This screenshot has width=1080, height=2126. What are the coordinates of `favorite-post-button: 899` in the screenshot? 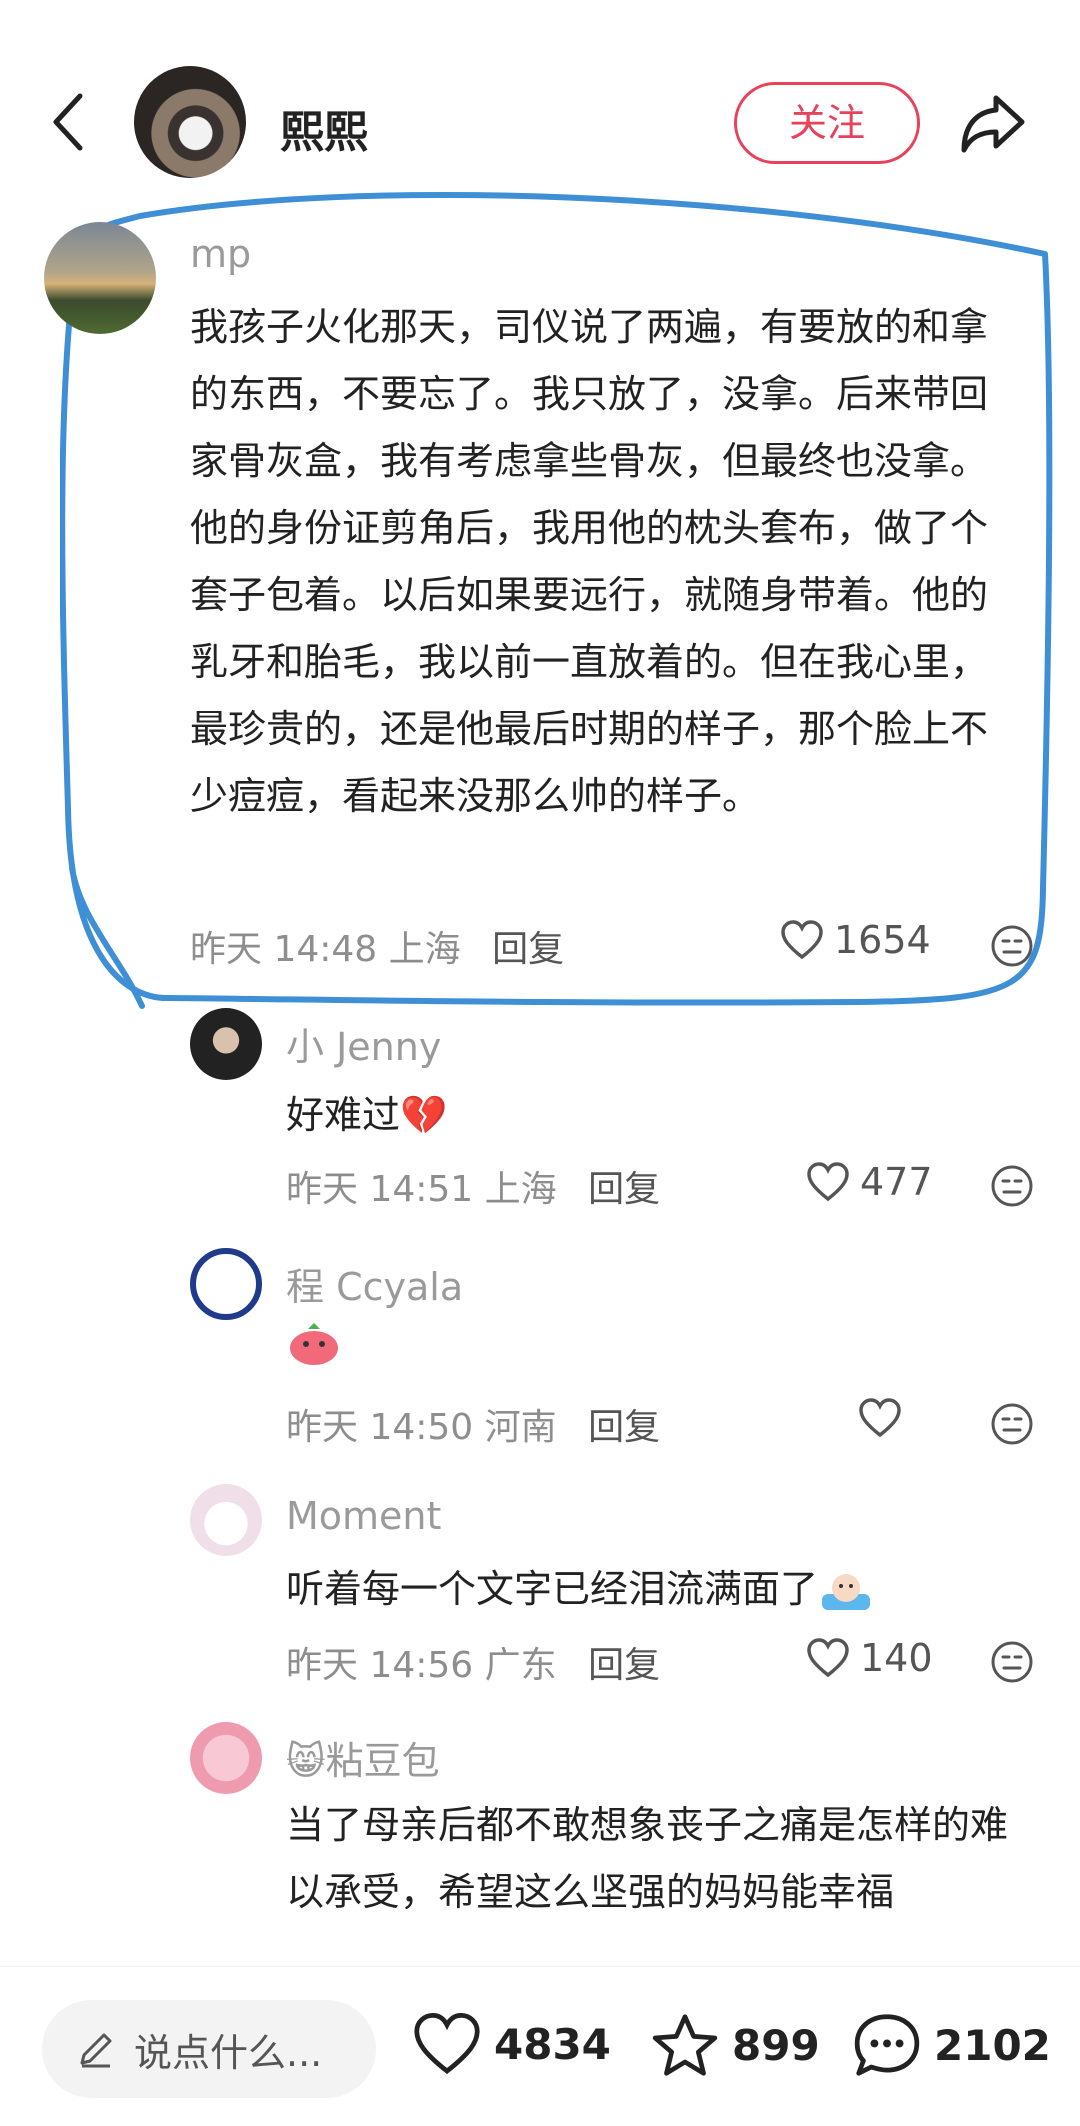 It's located at (735, 2045).